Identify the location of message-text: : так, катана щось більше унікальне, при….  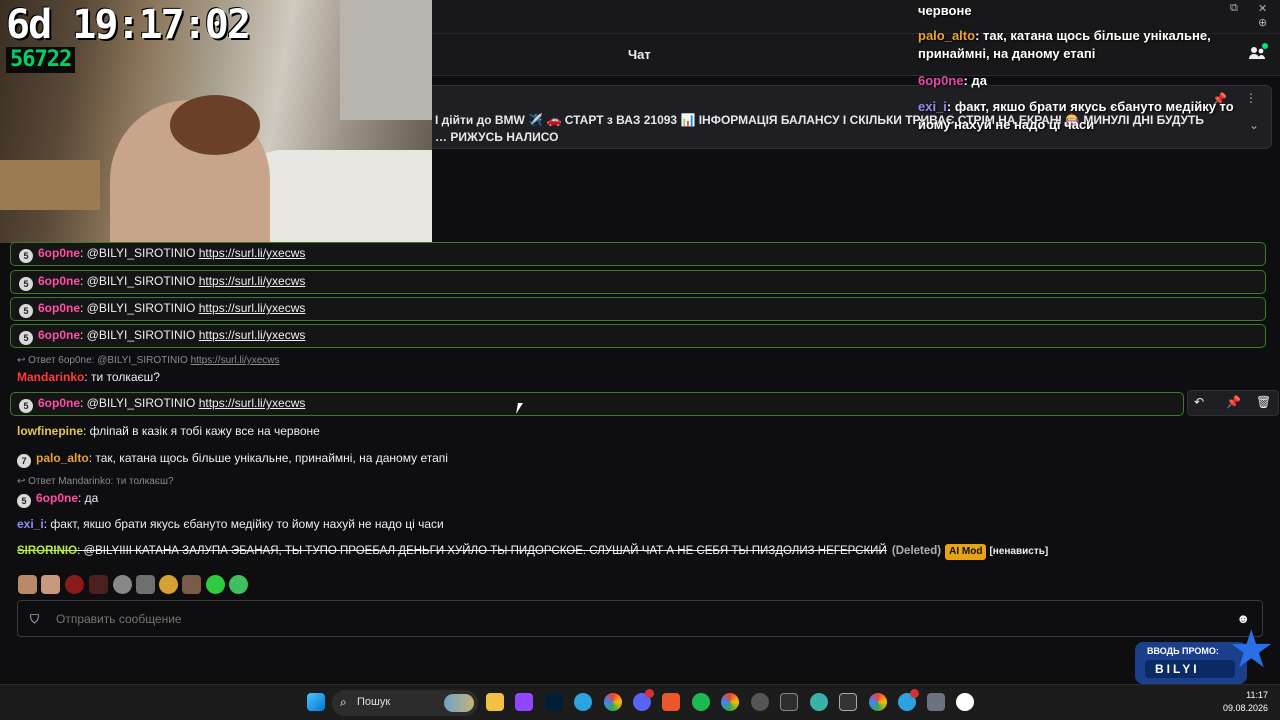
(268, 458).